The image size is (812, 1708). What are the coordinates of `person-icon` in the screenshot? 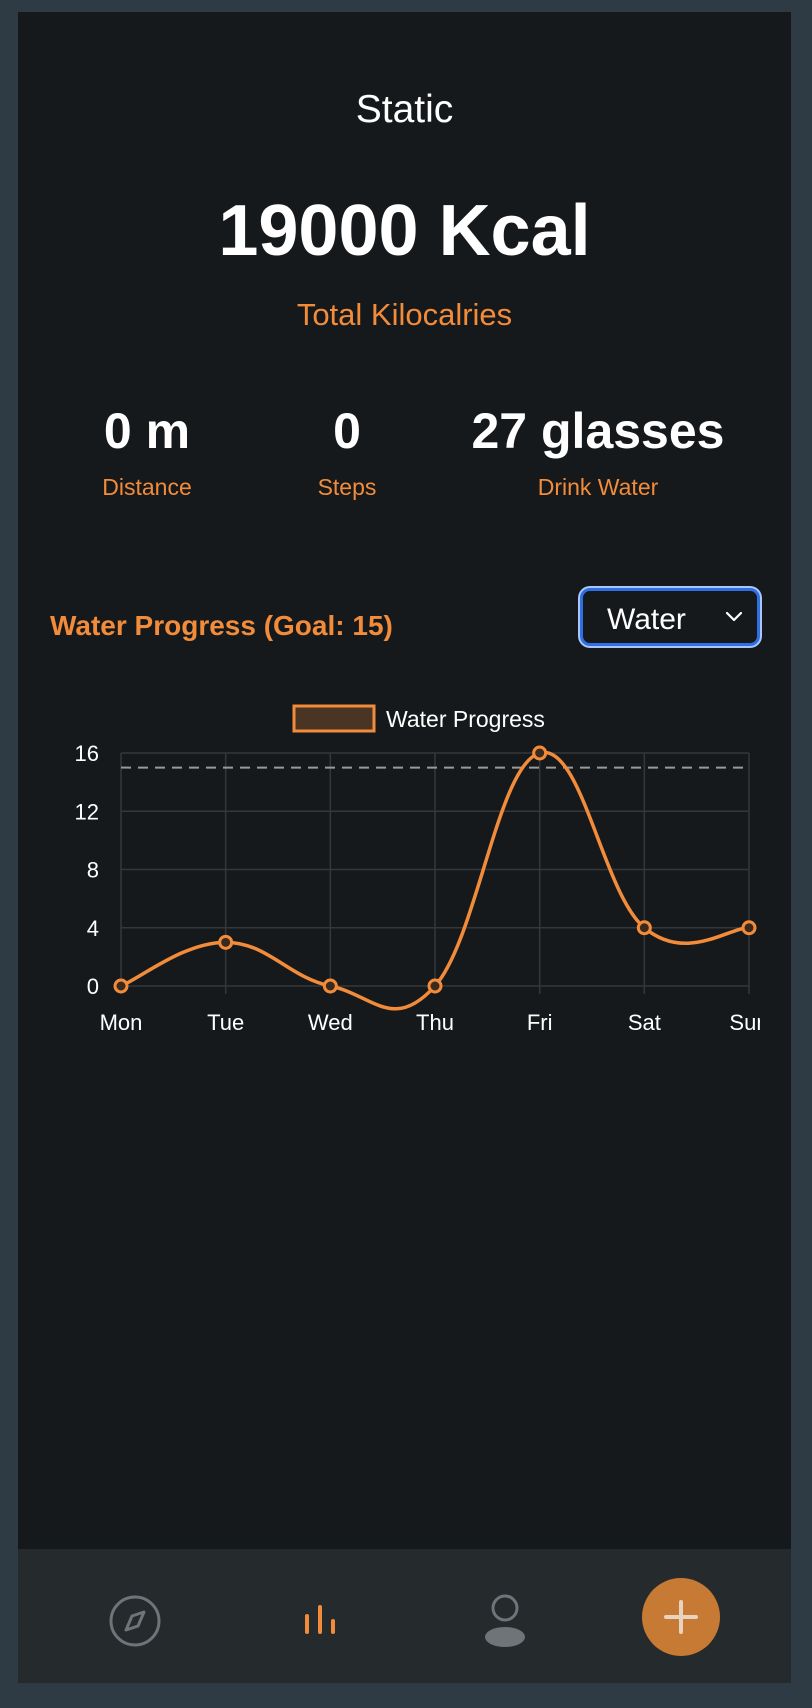 It's located at (505, 1620).